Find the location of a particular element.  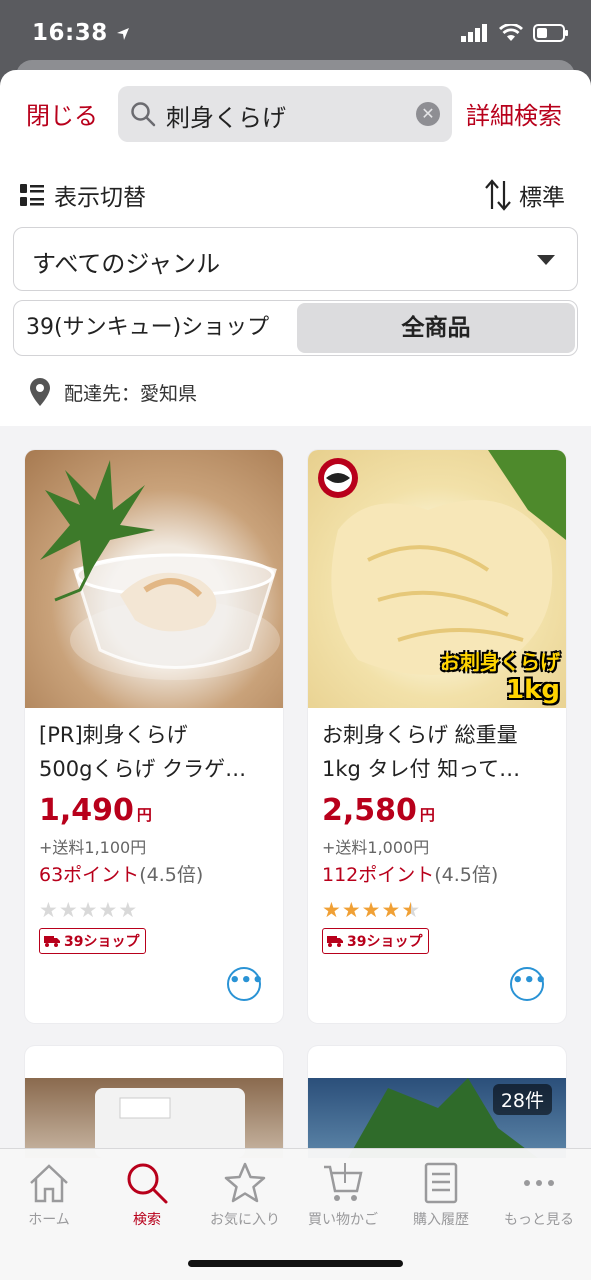

image-caption-title: お刺身くらげ is located at coordinates (500, 662).